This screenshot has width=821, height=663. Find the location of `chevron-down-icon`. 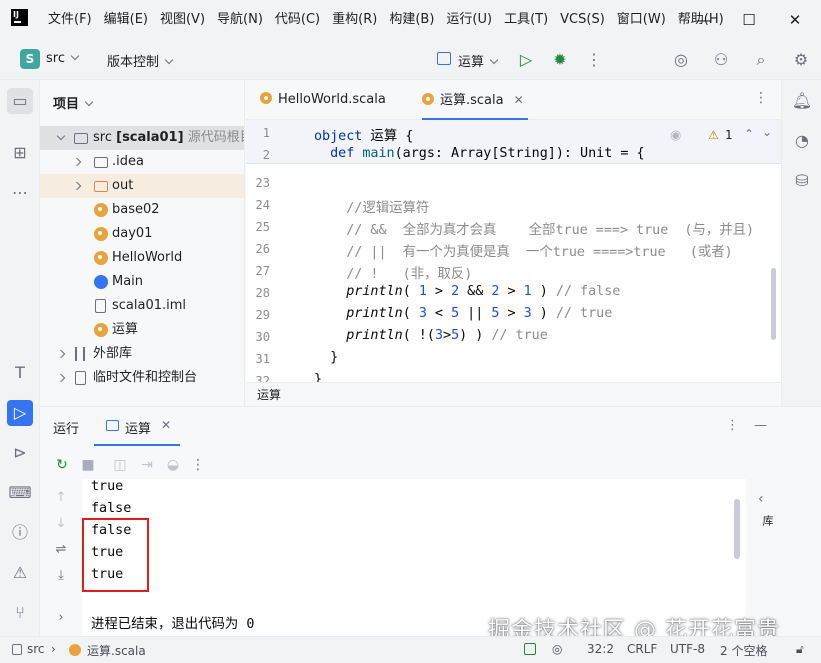

chevron-down-icon is located at coordinates (169, 60).